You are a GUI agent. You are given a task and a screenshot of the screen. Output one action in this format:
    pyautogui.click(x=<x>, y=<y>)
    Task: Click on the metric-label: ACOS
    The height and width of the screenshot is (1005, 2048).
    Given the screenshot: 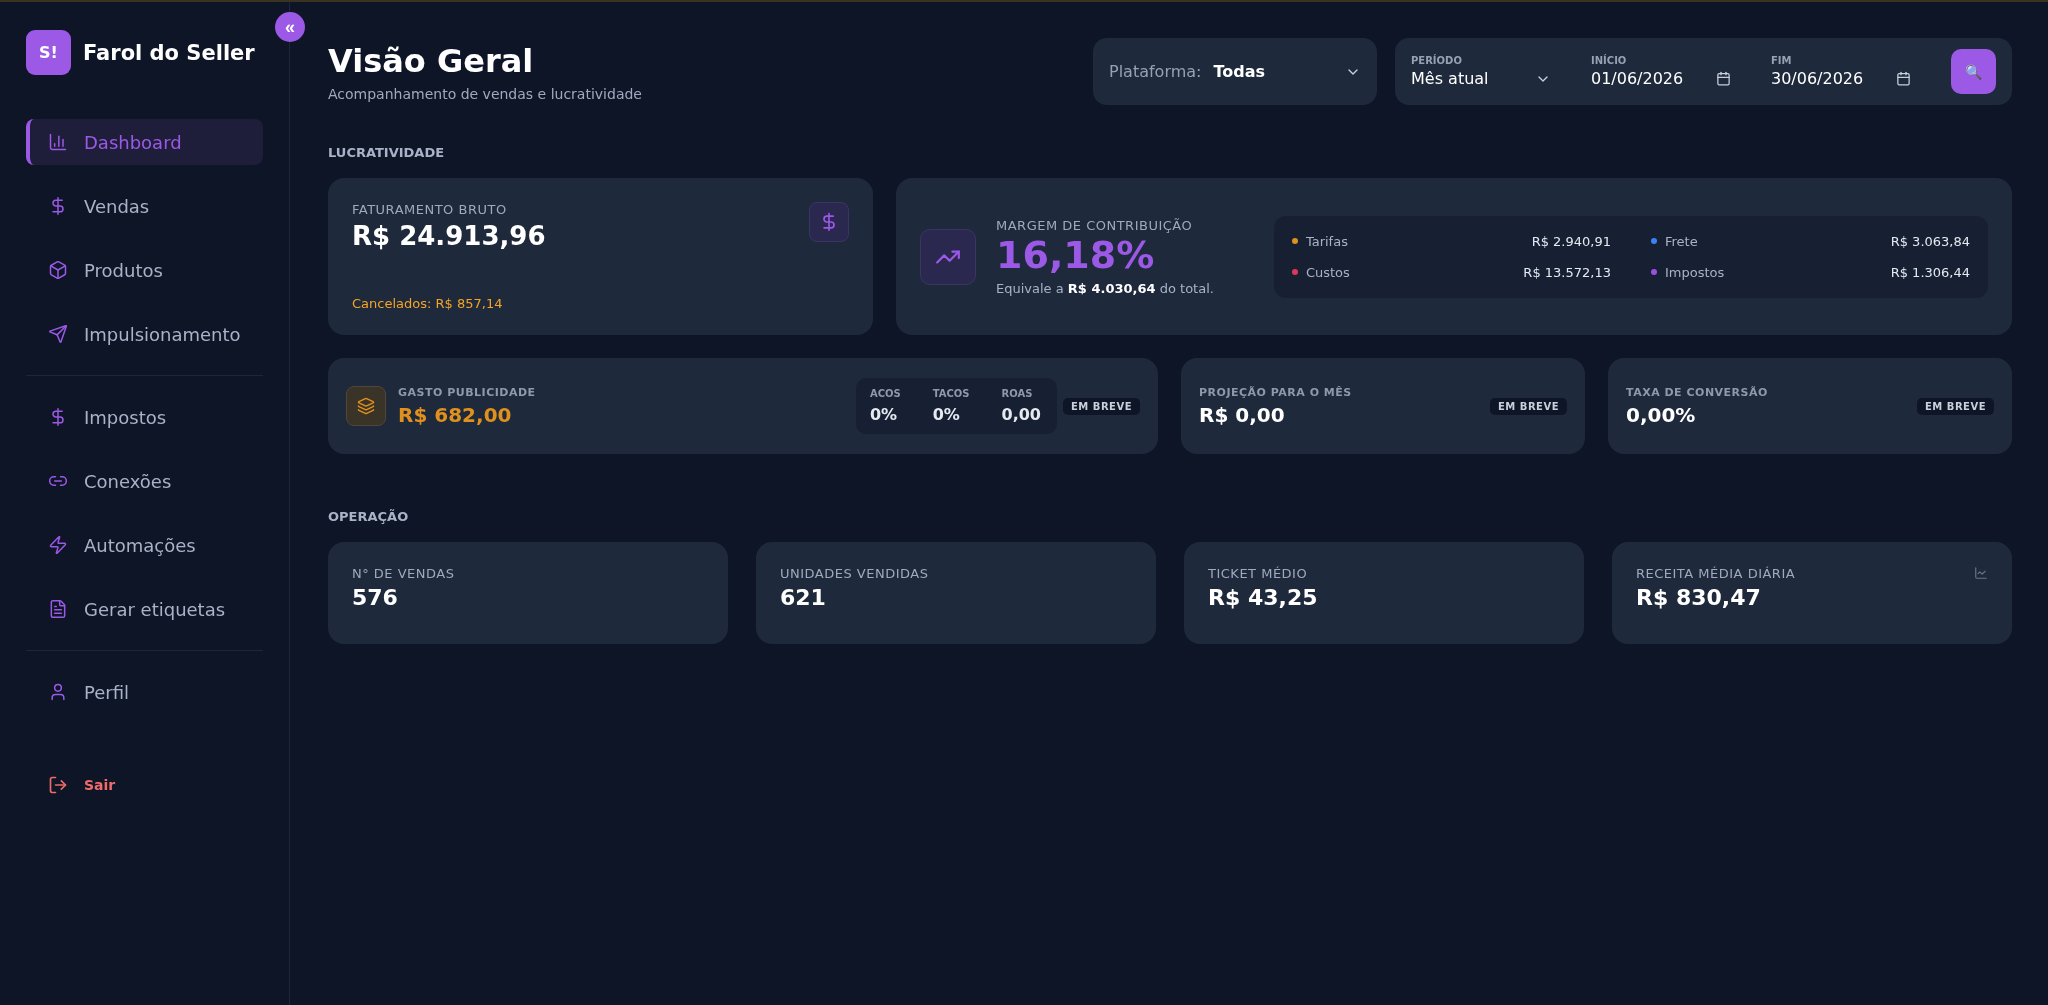 What is the action you would take?
    pyautogui.click(x=885, y=393)
    